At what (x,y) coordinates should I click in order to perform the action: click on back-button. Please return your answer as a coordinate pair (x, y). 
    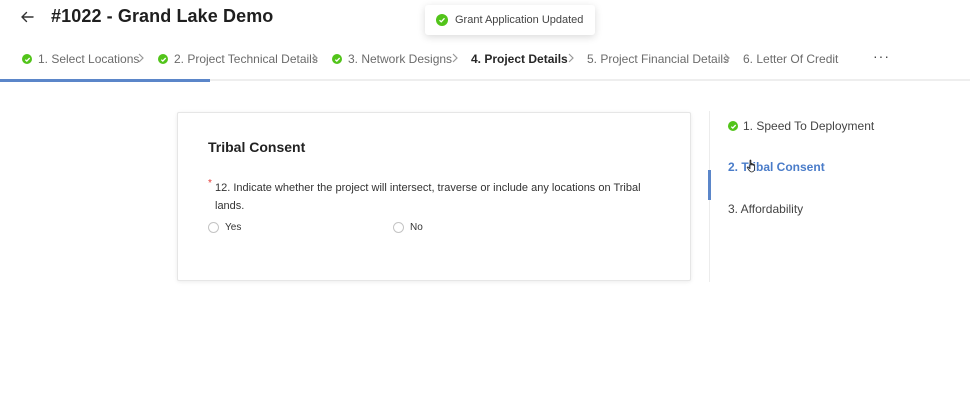
    Looking at the image, I should click on (27, 17).